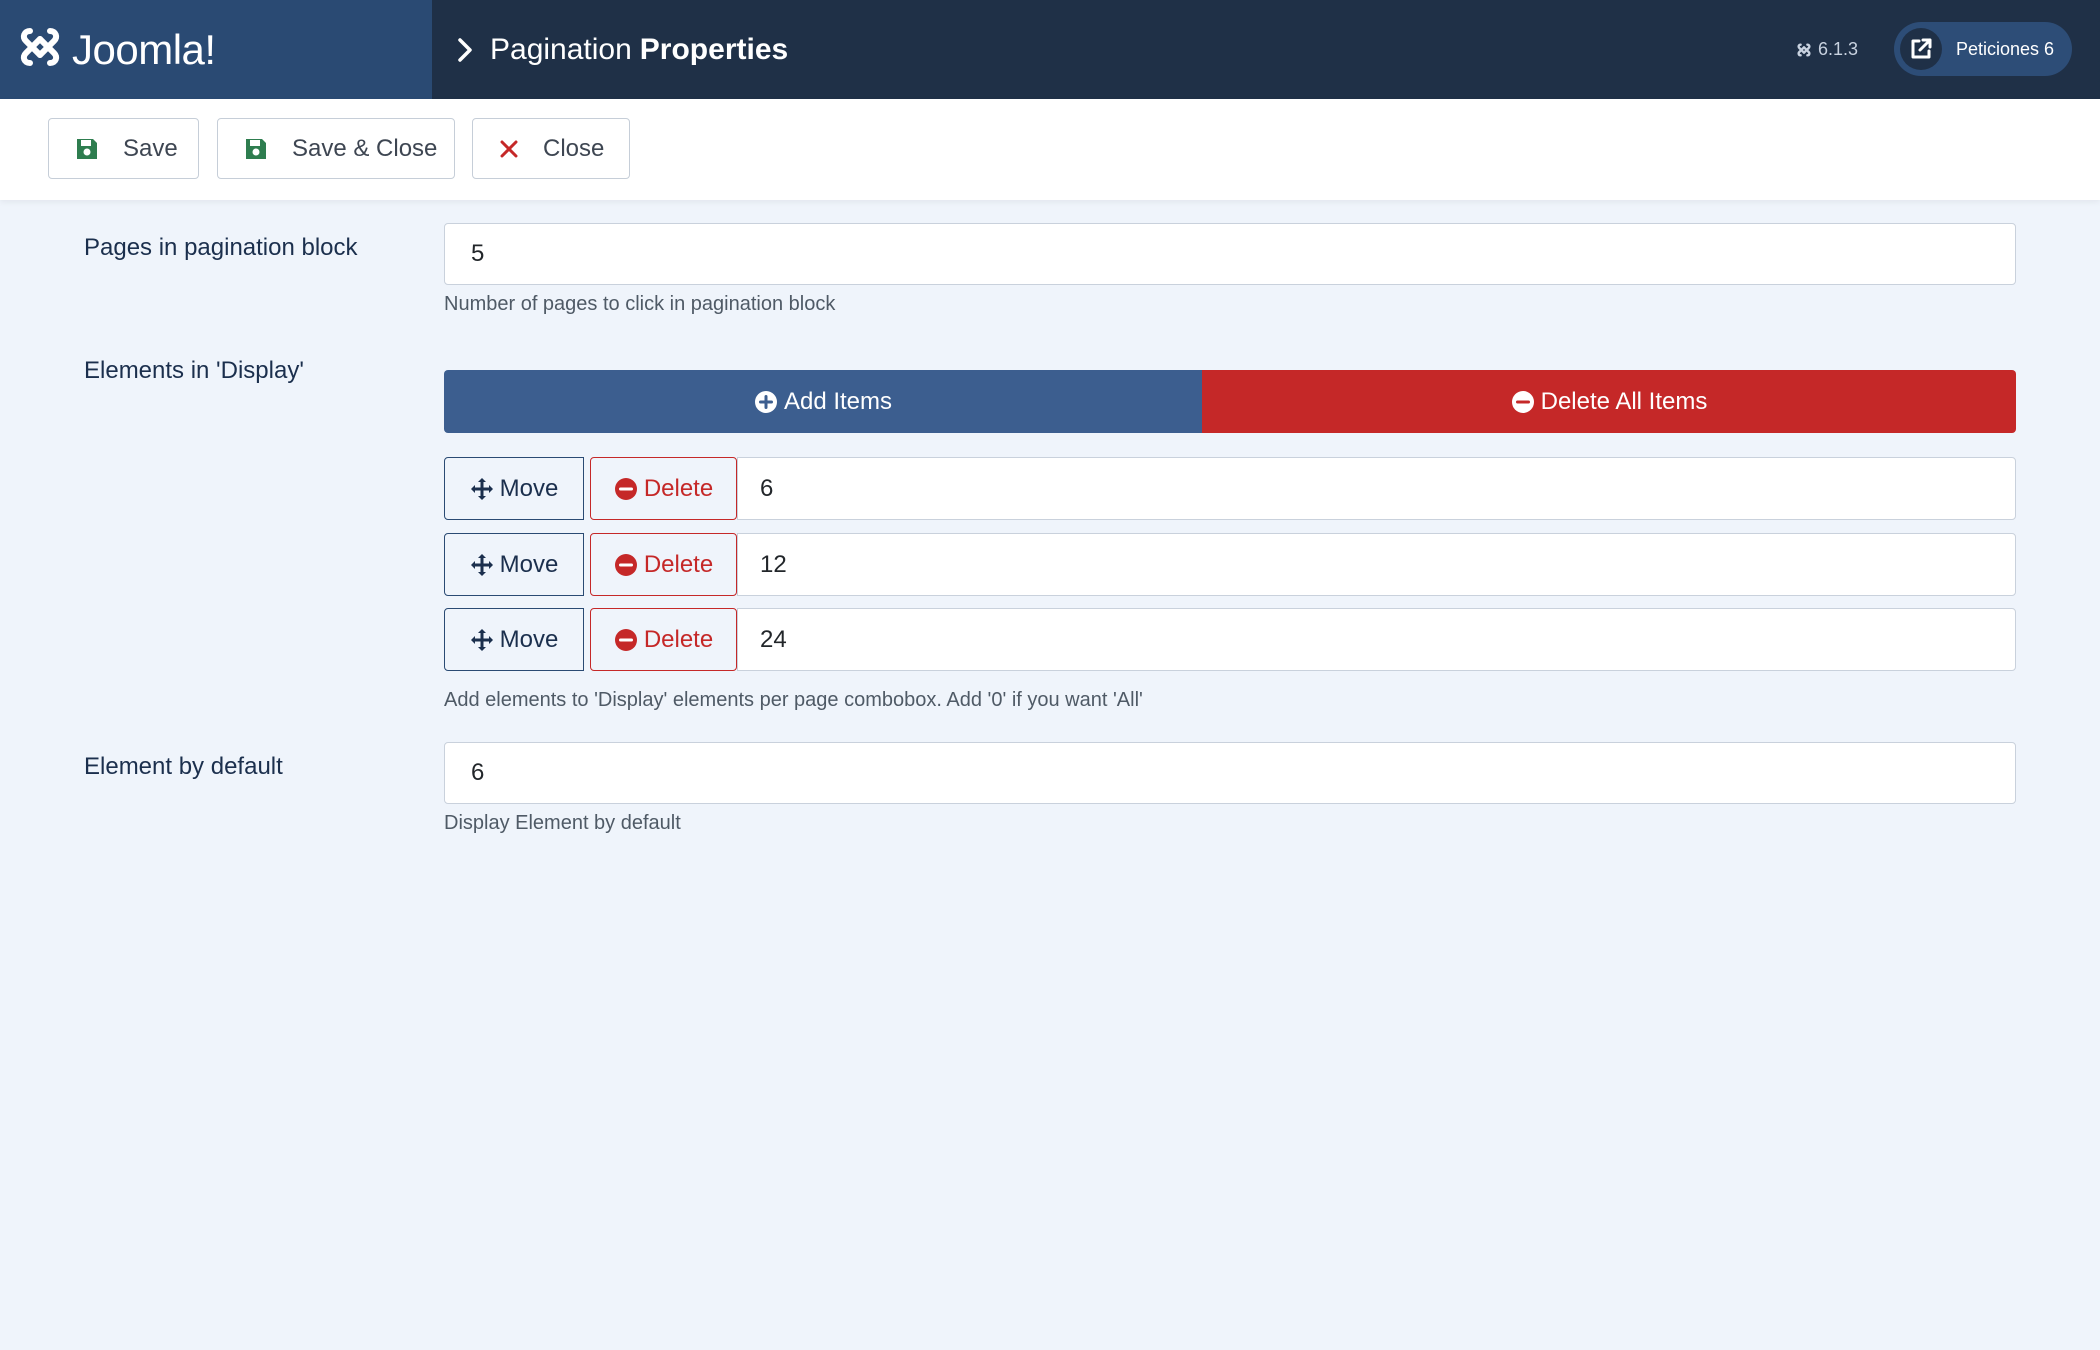 This screenshot has height=1350, width=2100. Describe the element at coordinates (1921, 49) in the screenshot. I see `external-link-icon` at that location.